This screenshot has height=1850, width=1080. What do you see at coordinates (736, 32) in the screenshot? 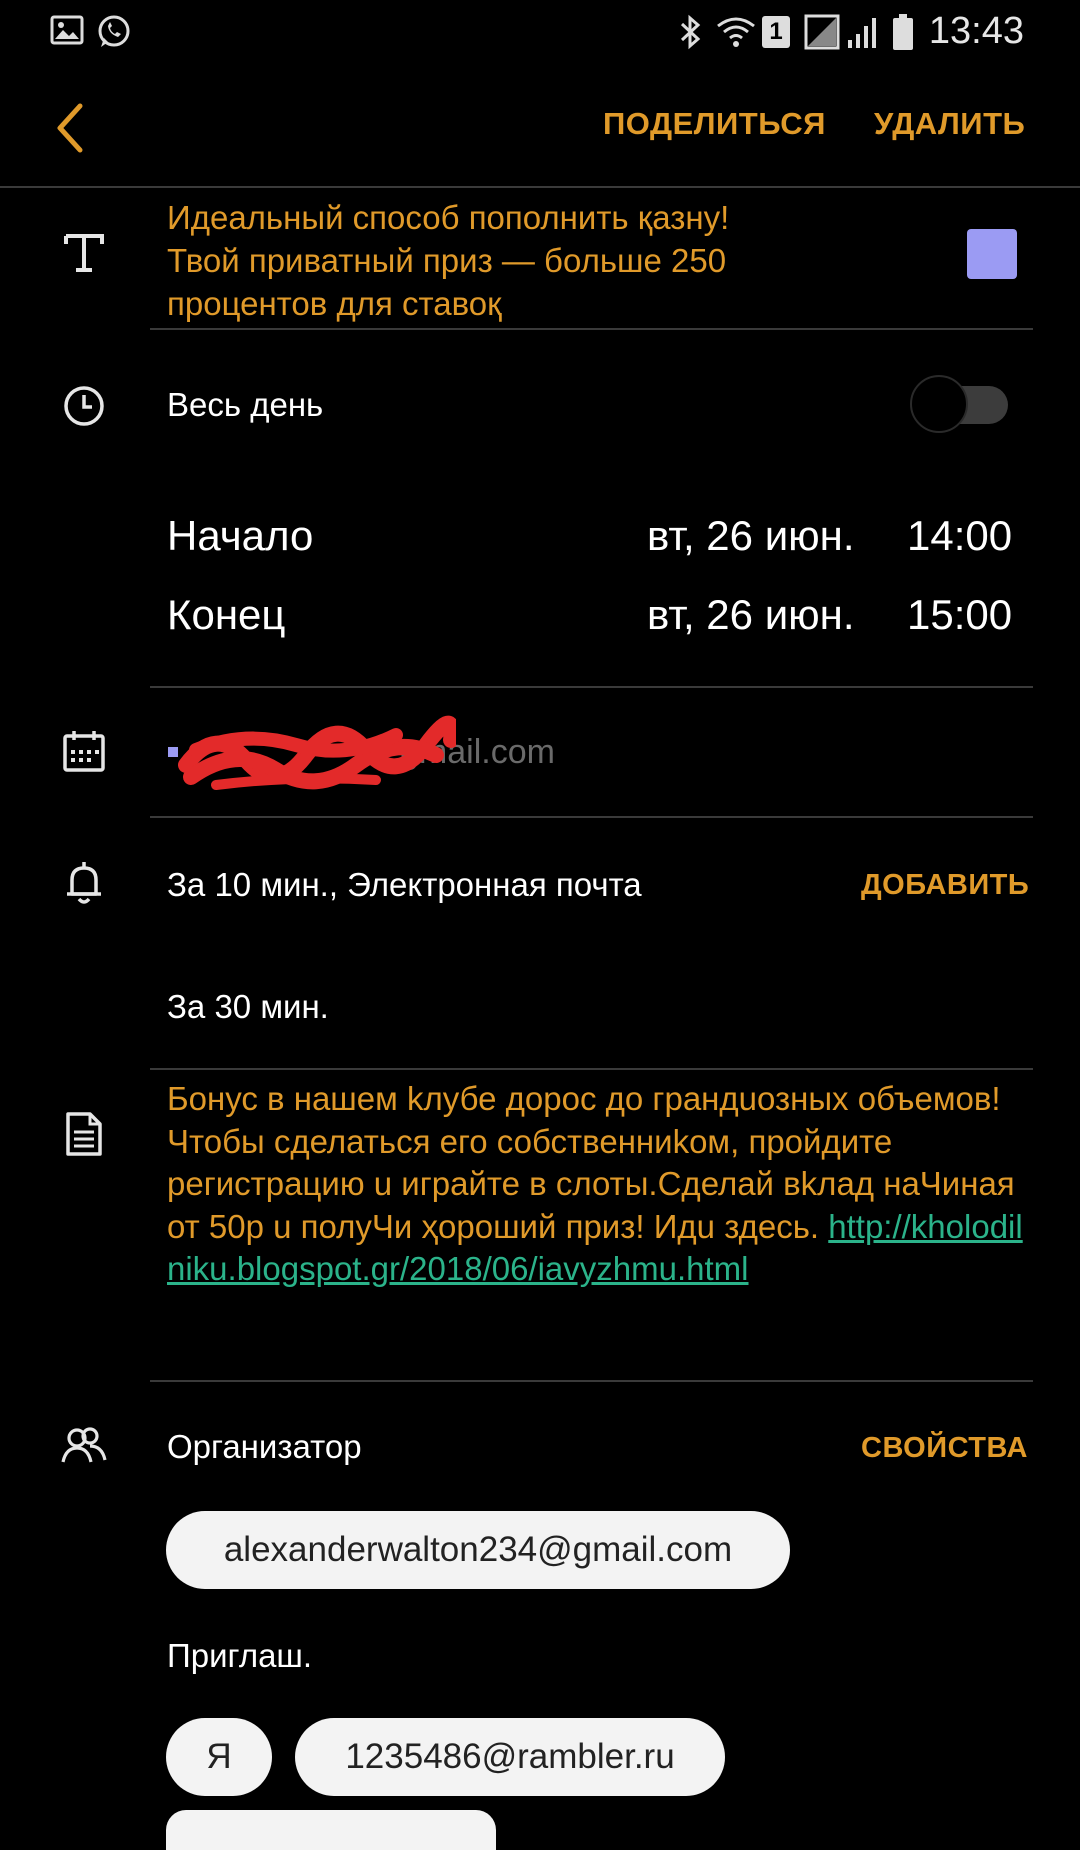
I see `wifi-icon` at bounding box center [736, 32].